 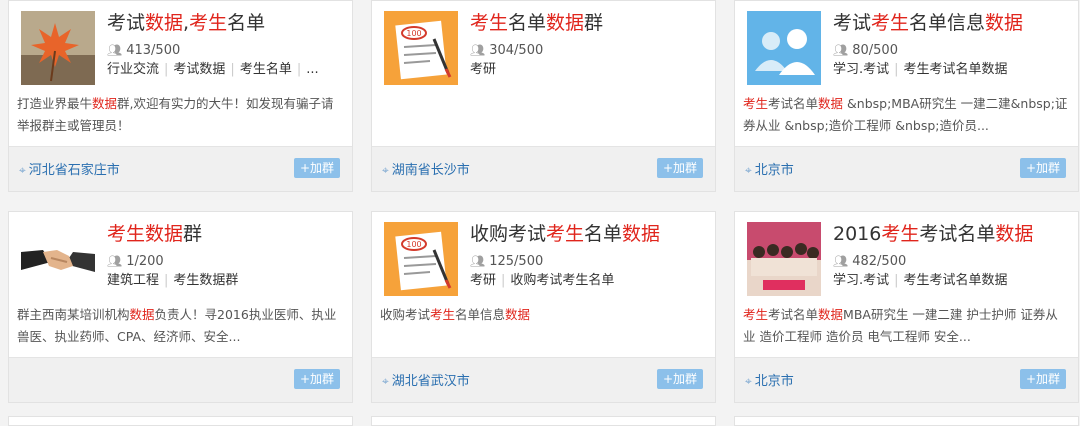 I want to click on group-tag: 考试数据, so click(x=199, y=69).